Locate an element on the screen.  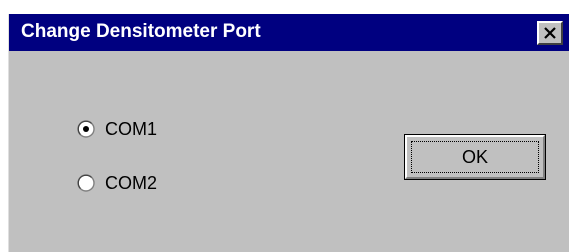
dialog-title: Change Densitometer Port is located at coordinates (141, 31).